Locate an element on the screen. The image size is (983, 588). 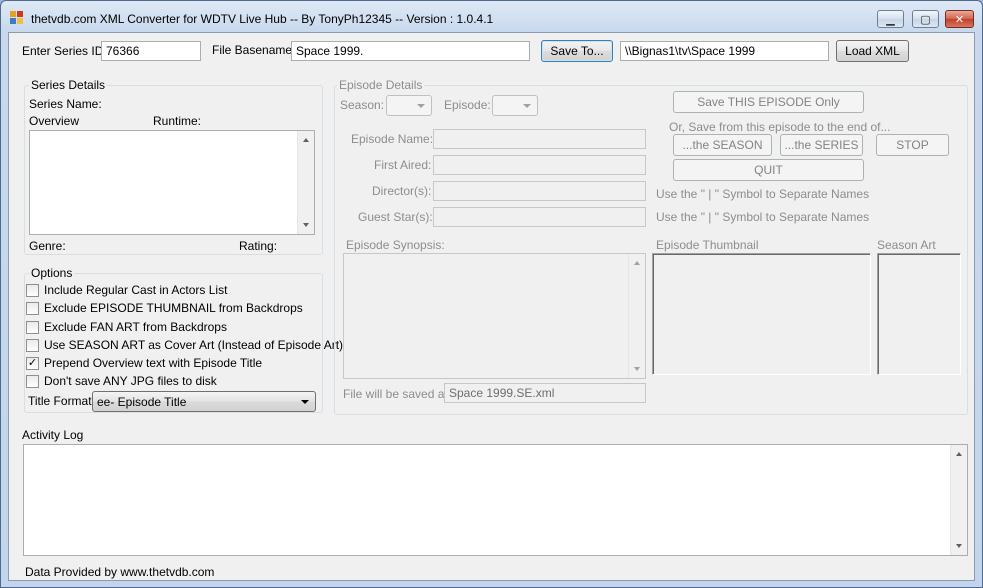
close-button: ✕ is located at coordinates (959, 19).